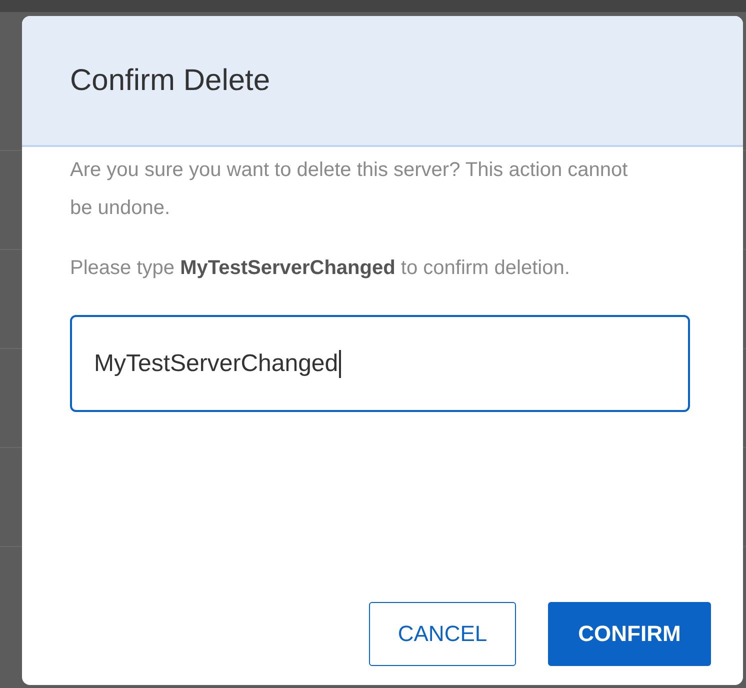  I want to click on input-field: MyTestServerChanged, so click(380, 363).